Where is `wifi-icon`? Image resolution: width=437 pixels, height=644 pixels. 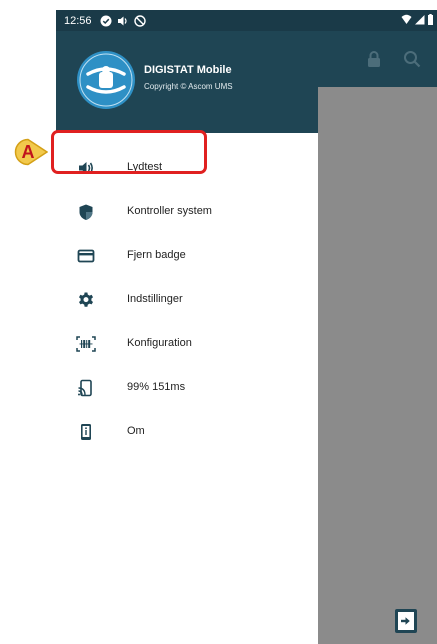 wifi-icon is located at coordinates (406, 19).